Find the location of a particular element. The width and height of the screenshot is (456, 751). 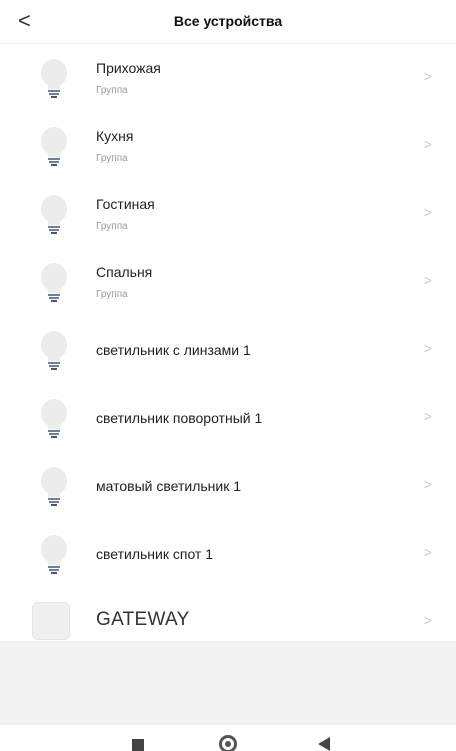

device-name: Гостиная is located at coordinates (125, 204).